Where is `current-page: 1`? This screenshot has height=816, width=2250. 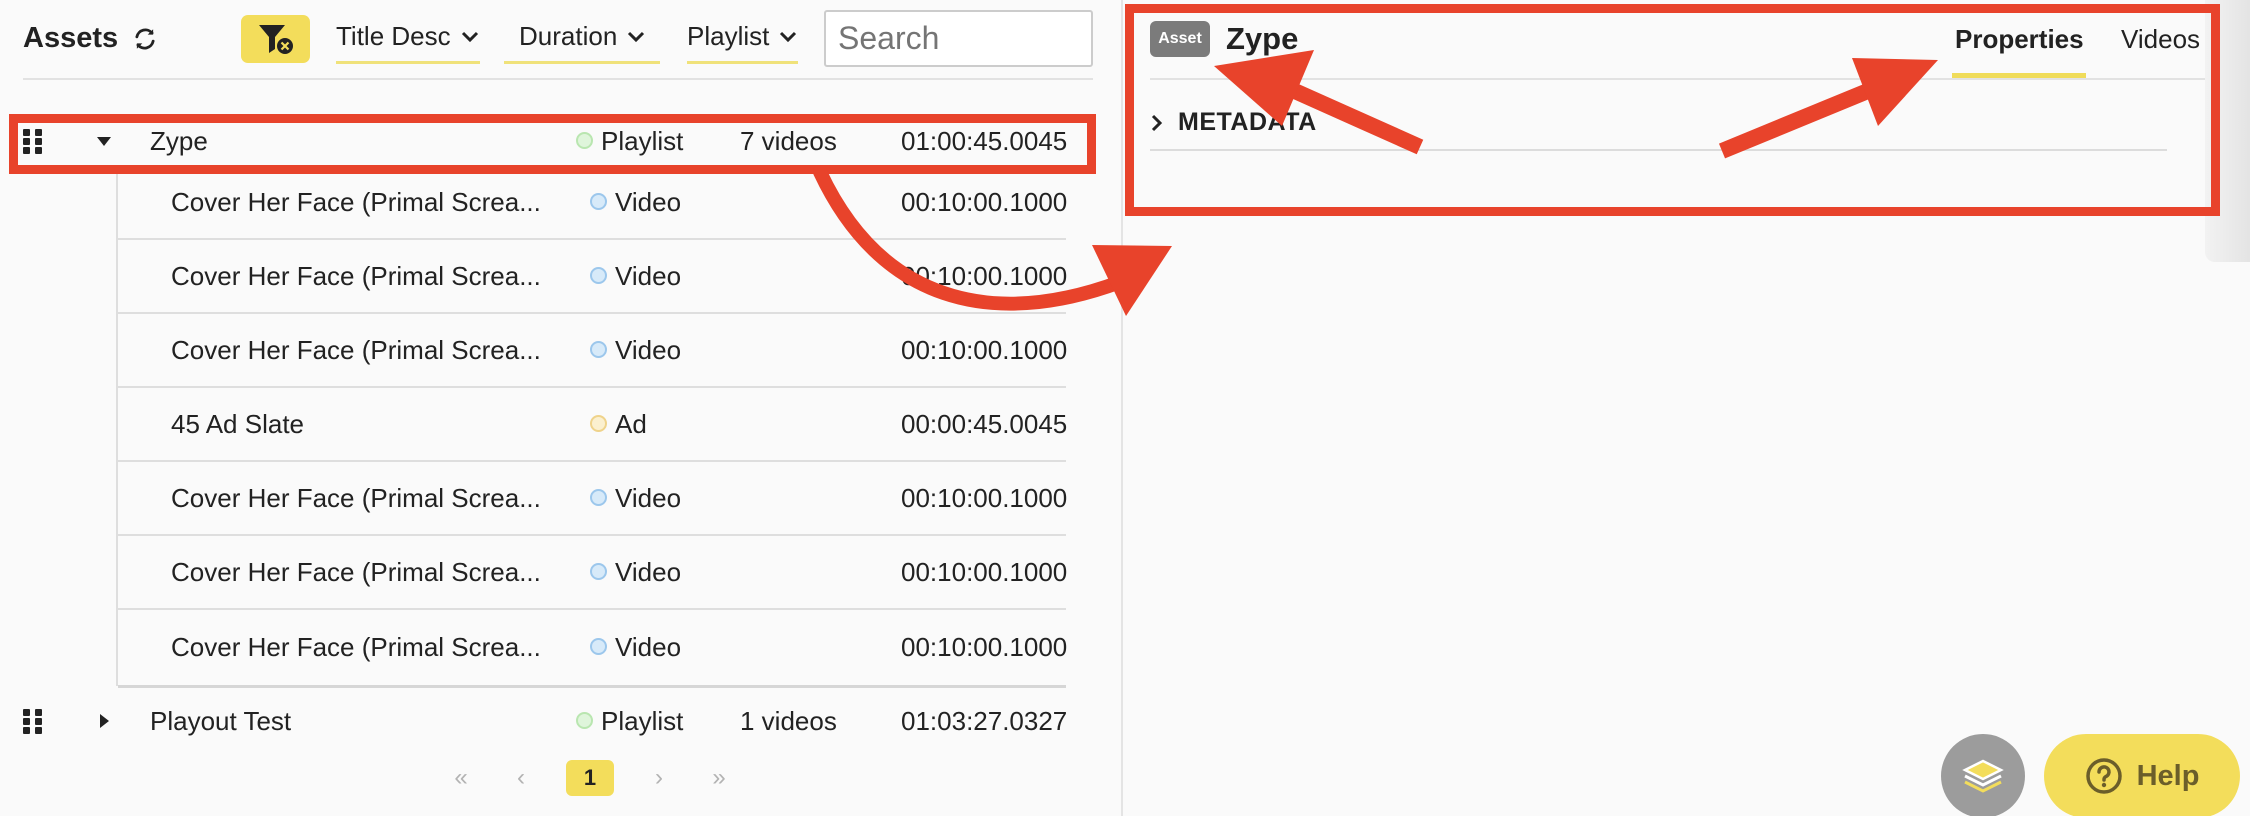
current-page: 1 is located at coordinates (590, 778).